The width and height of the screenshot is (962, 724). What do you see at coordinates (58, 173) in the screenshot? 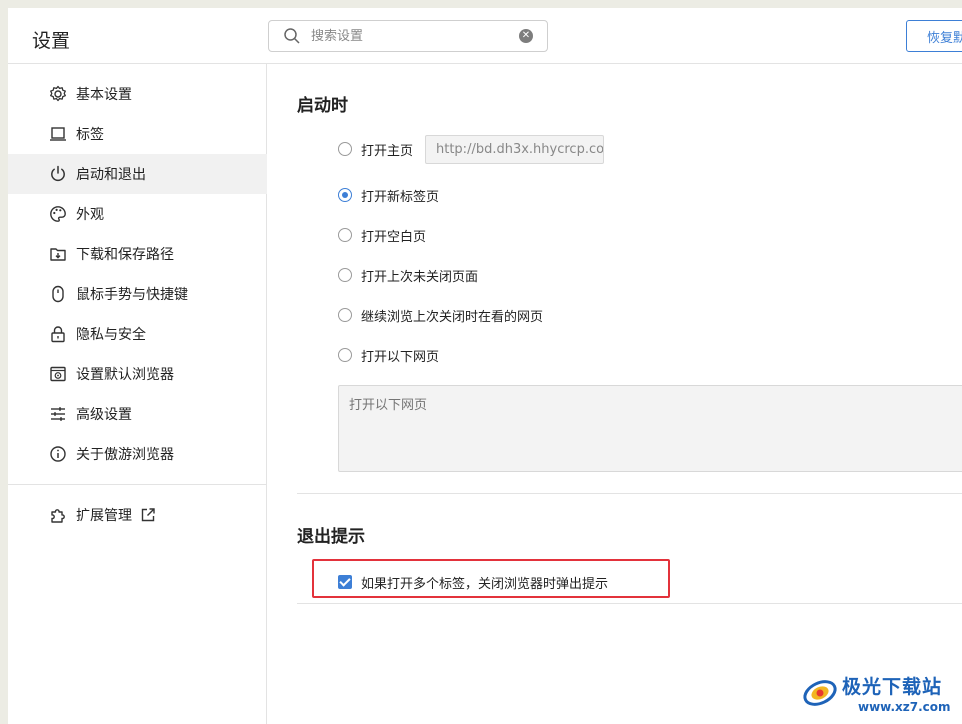
I see `power-icon` at bounding box center [58, 173].